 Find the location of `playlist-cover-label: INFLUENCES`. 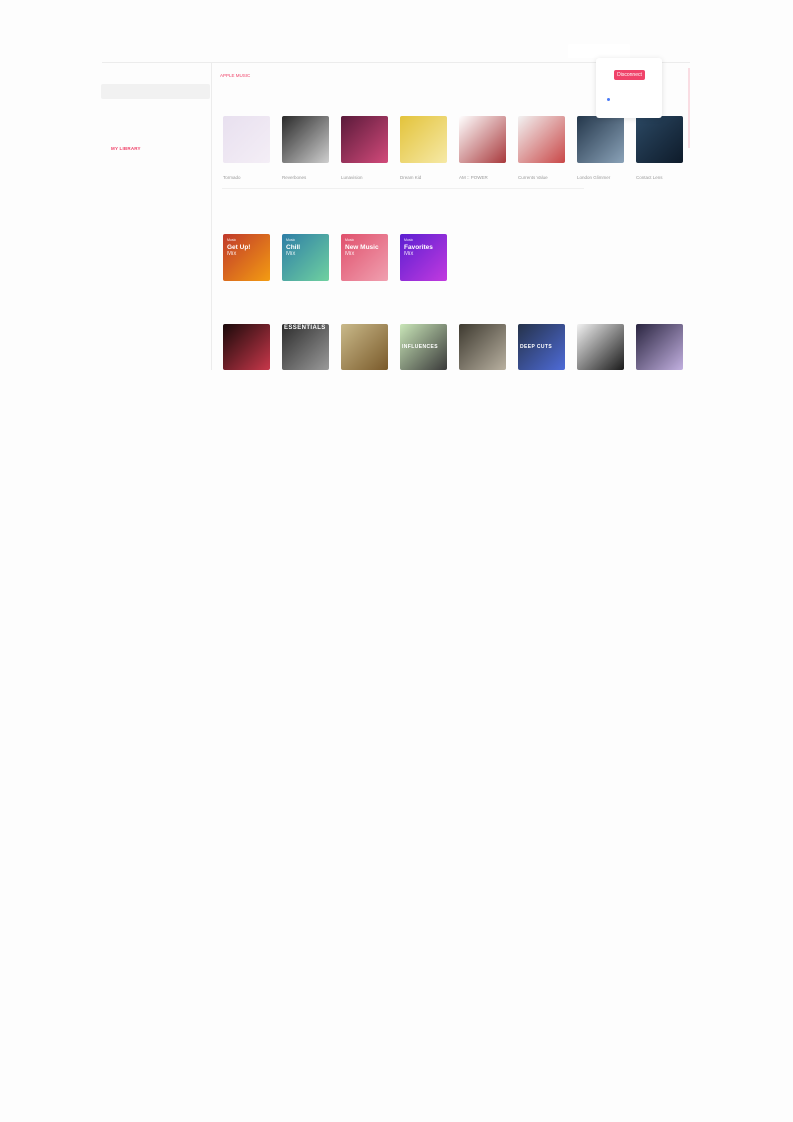

playlist-cover-label: INFLUENCES is located at coordinates (420, 347).